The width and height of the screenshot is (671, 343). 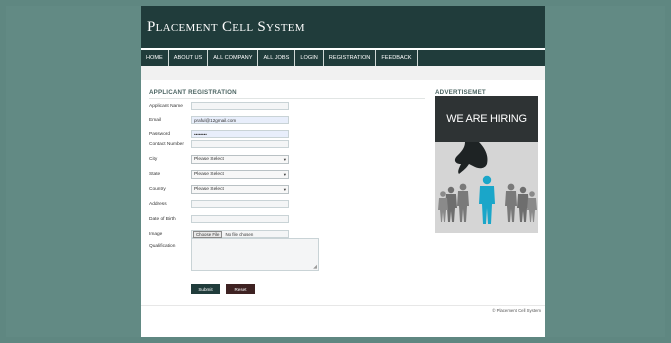 What do you see at coordinates (343, 27) in the screenshot?
I see `site-header: Placement Cell System` at bounding box center [343, 27].